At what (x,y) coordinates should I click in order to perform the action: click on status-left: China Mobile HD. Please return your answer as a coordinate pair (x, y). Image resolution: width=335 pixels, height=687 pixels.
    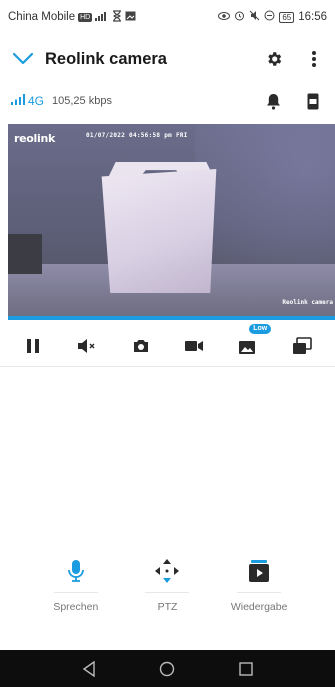
    Looking at the image, I should click on (72, 17).